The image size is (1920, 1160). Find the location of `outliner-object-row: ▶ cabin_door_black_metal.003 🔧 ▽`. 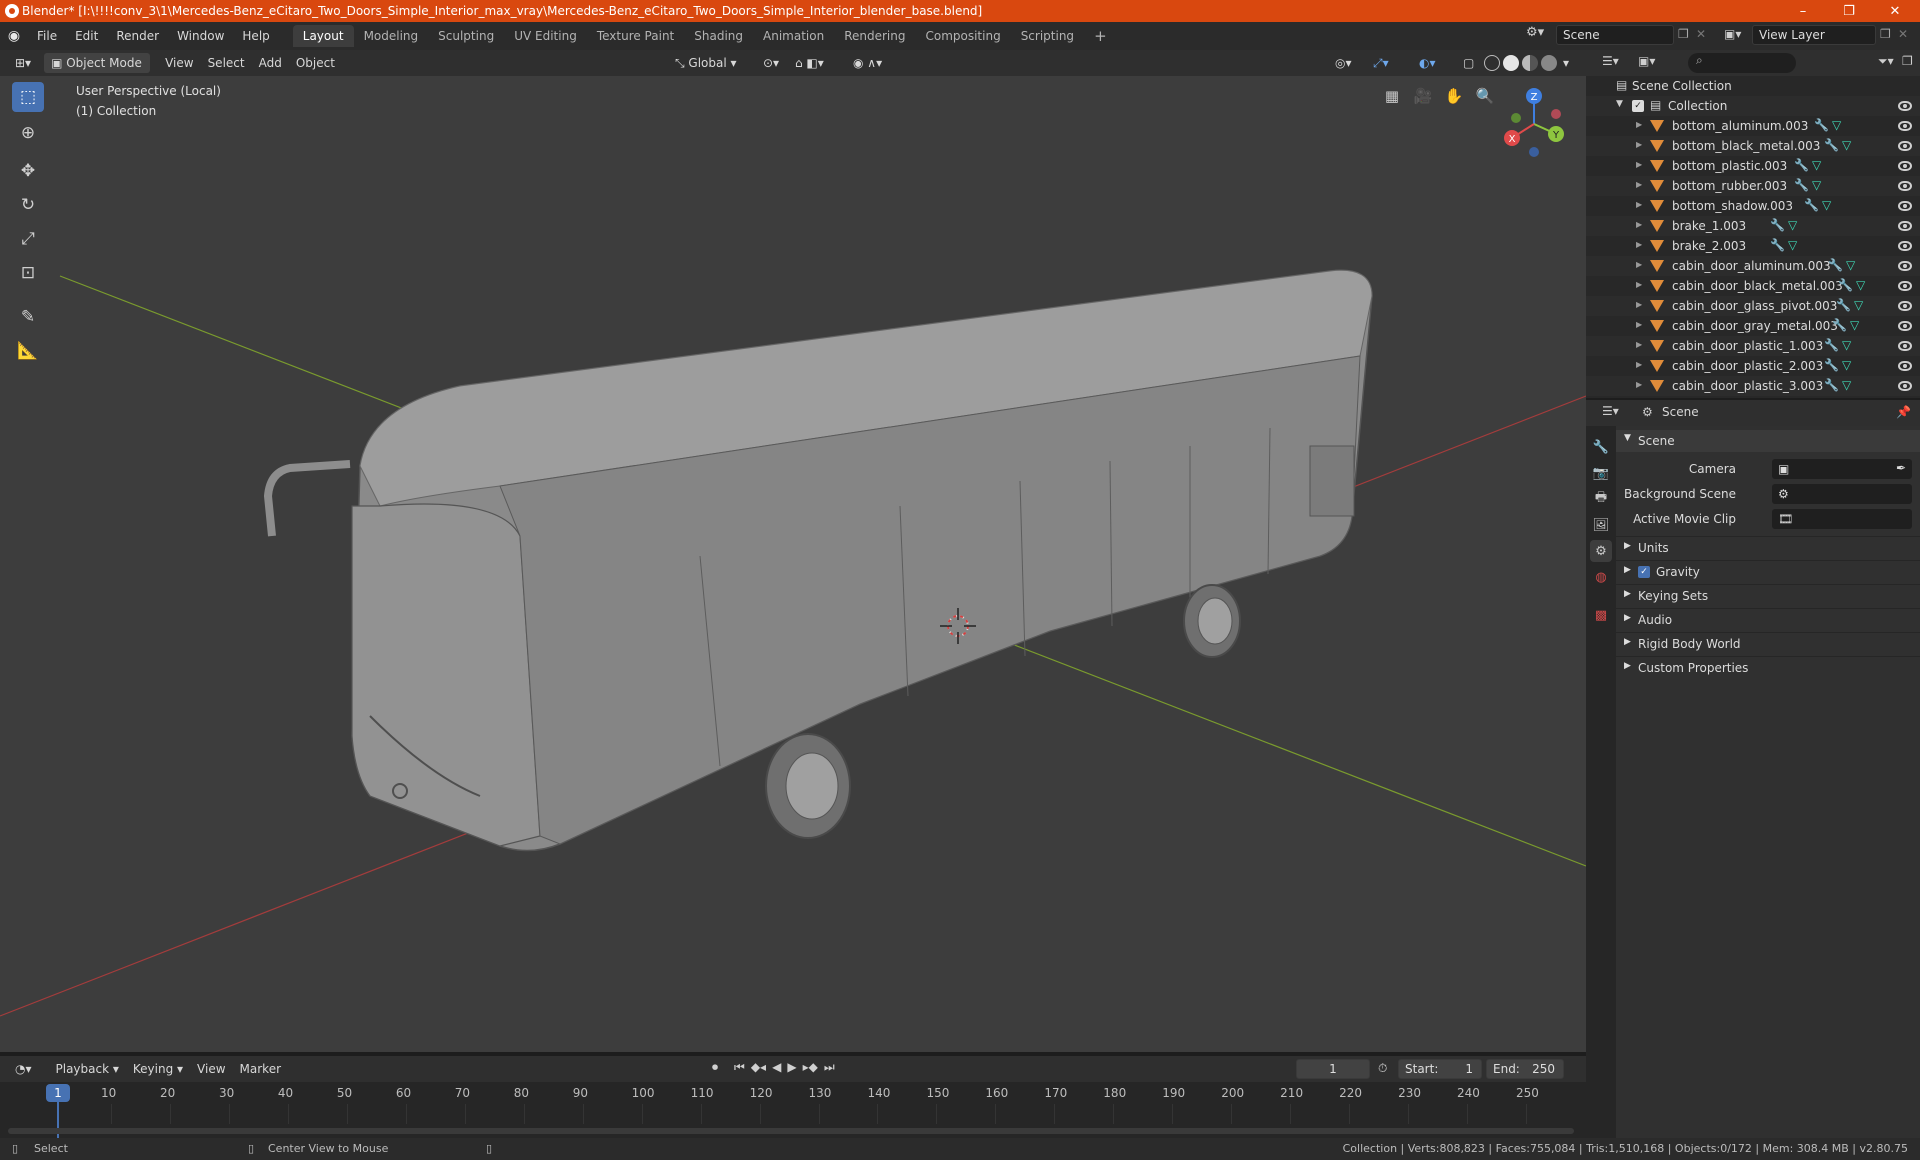

outliner-object-row: ▶ cabin_door_black_metal.003 🔧 ▽ is located at coordinates (1753, 286).